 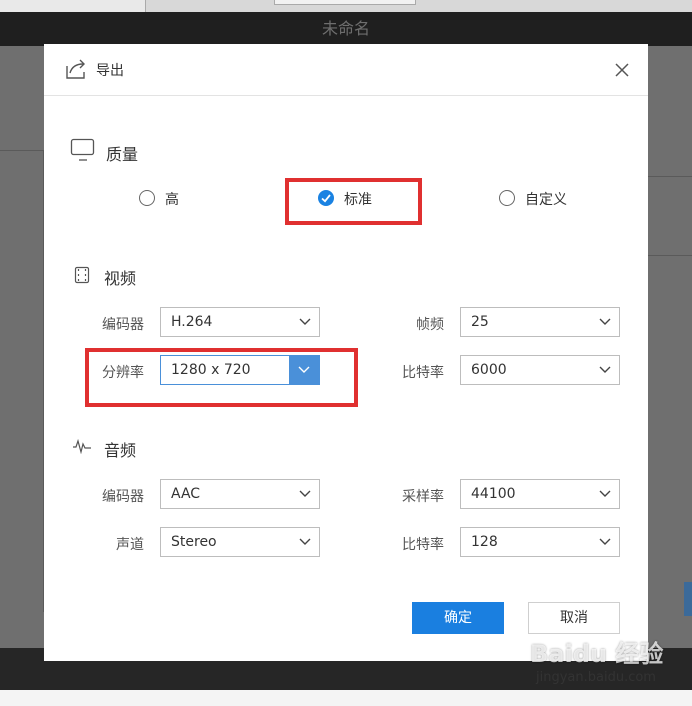 I want to click on audio-section-title: 音频, so click(x=120, y=450).